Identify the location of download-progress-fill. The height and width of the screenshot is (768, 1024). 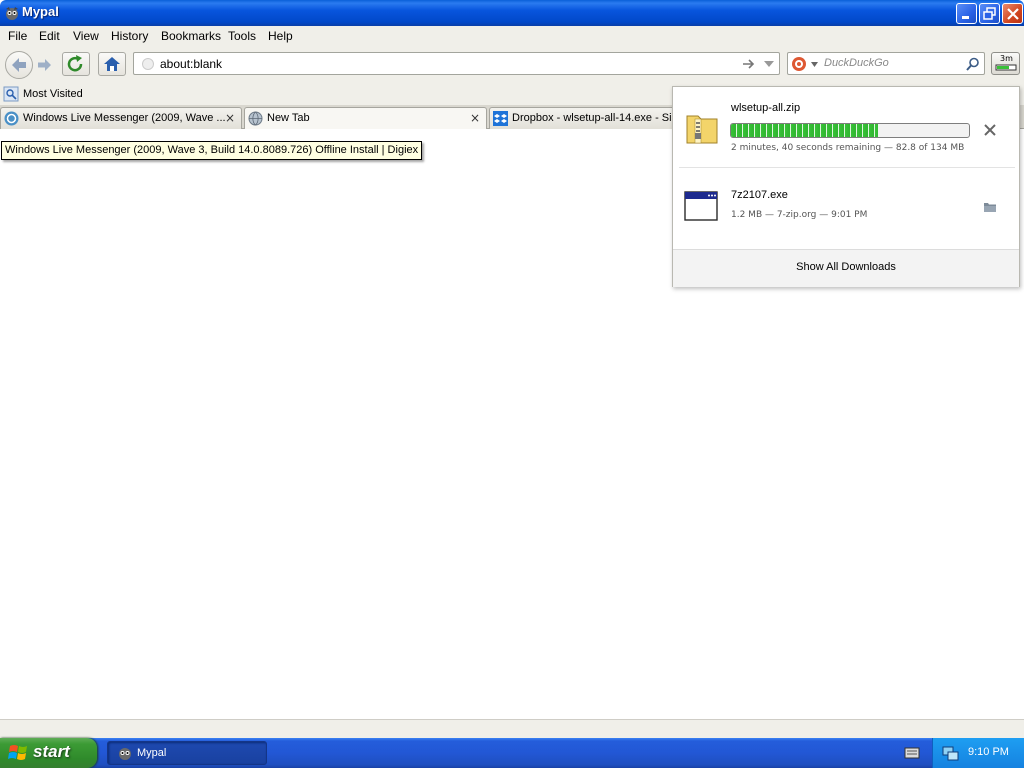
(805, 130).